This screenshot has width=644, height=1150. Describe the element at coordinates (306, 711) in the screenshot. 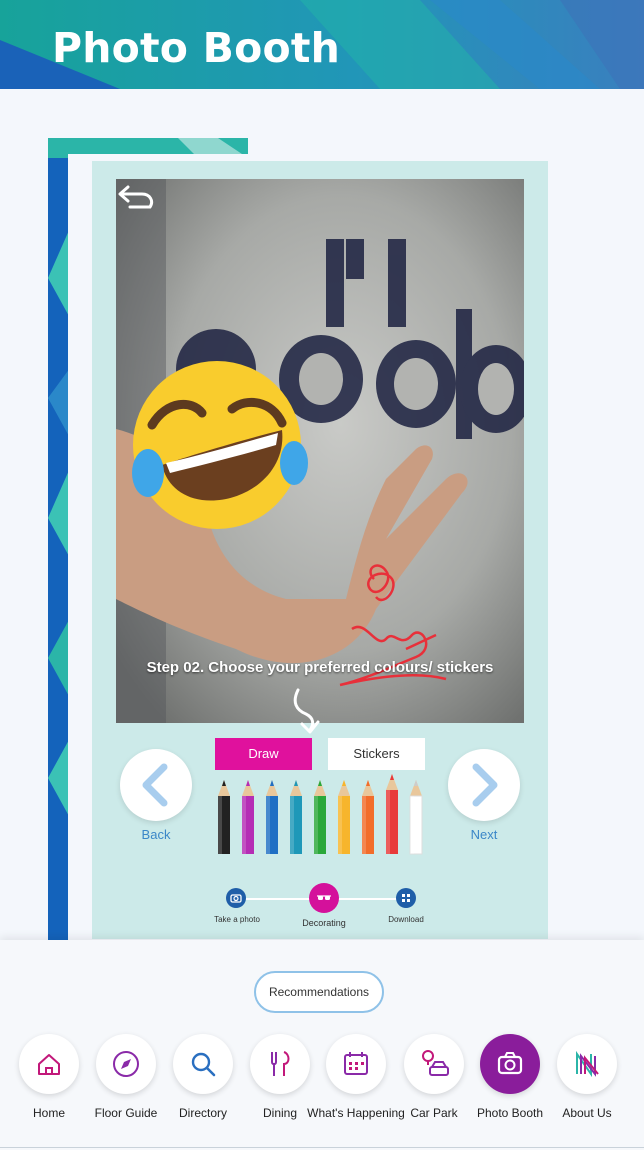

I see `down-arrow-icon` at that location.